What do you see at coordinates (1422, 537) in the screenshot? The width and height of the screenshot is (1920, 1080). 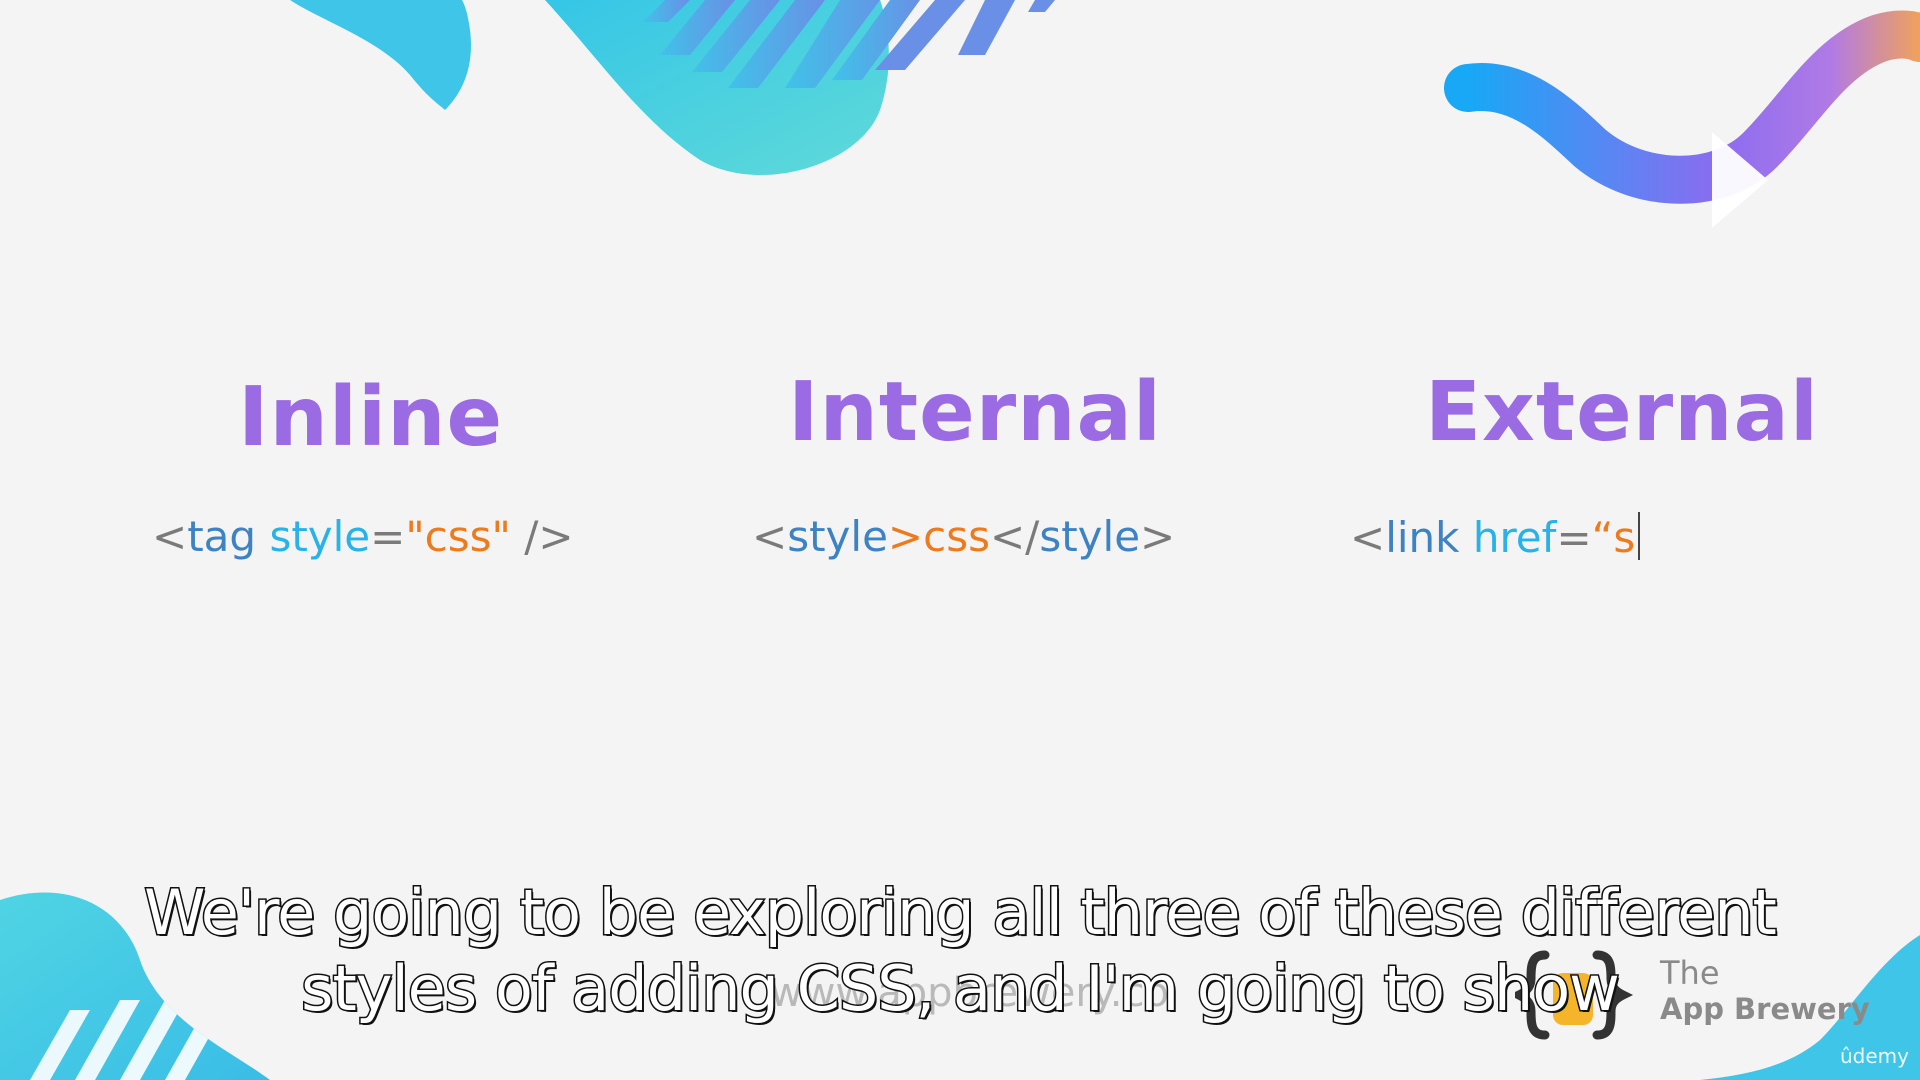 I see `code-token-tag: link` at bounding box center [1422, 537].